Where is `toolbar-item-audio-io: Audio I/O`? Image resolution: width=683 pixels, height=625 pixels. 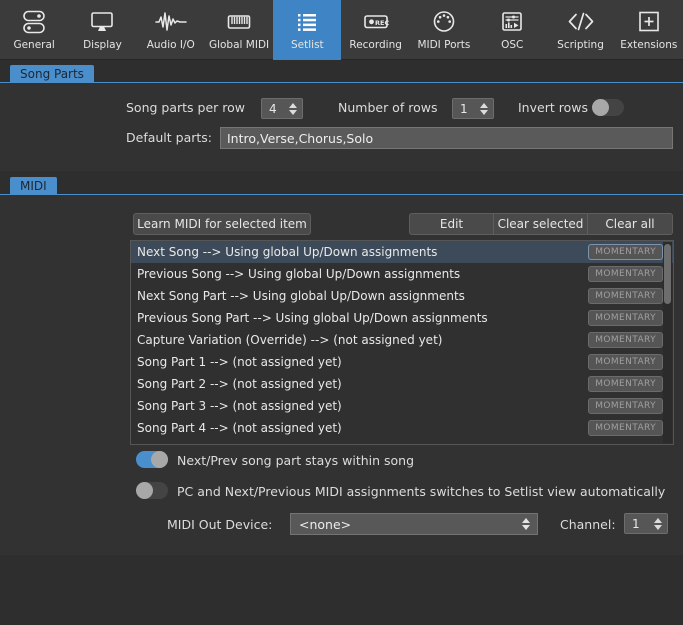 toolbar-item-audio-io: Audio I/O is located at coordinates (171, 30).